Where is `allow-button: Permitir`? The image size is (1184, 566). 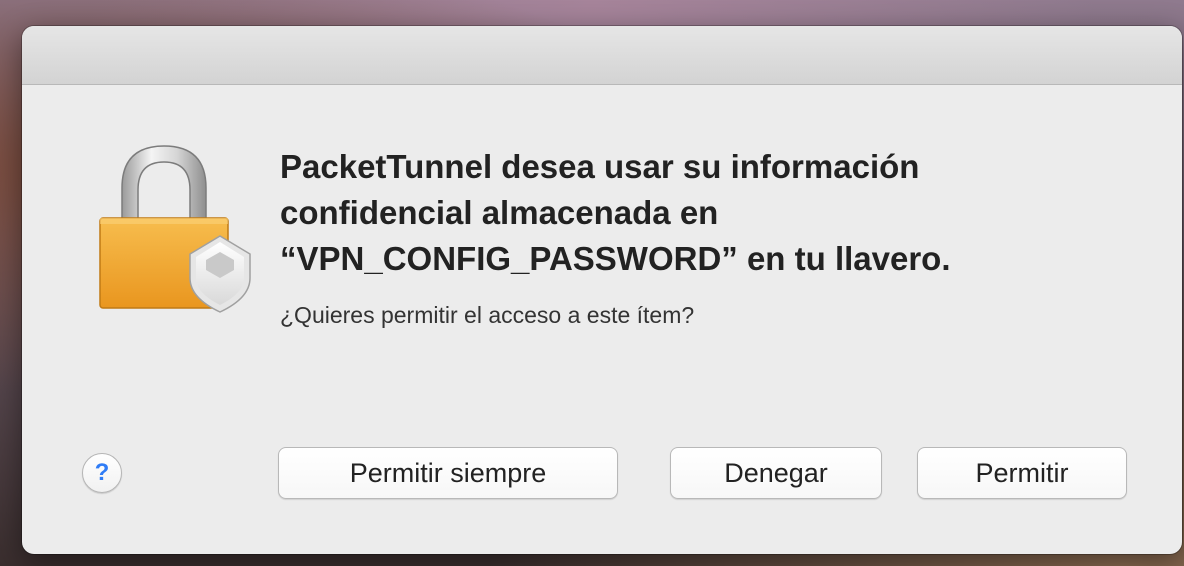
allow-button: Permitir is located at coordinates (1022, 473).